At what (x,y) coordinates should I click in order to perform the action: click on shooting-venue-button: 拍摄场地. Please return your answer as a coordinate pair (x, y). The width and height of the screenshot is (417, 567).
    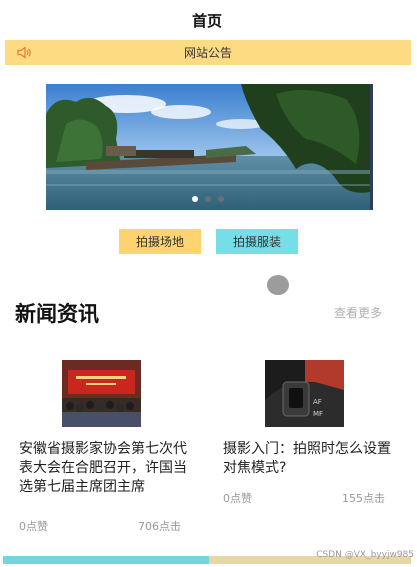
    Looking at the image, I should click on (160, 241).